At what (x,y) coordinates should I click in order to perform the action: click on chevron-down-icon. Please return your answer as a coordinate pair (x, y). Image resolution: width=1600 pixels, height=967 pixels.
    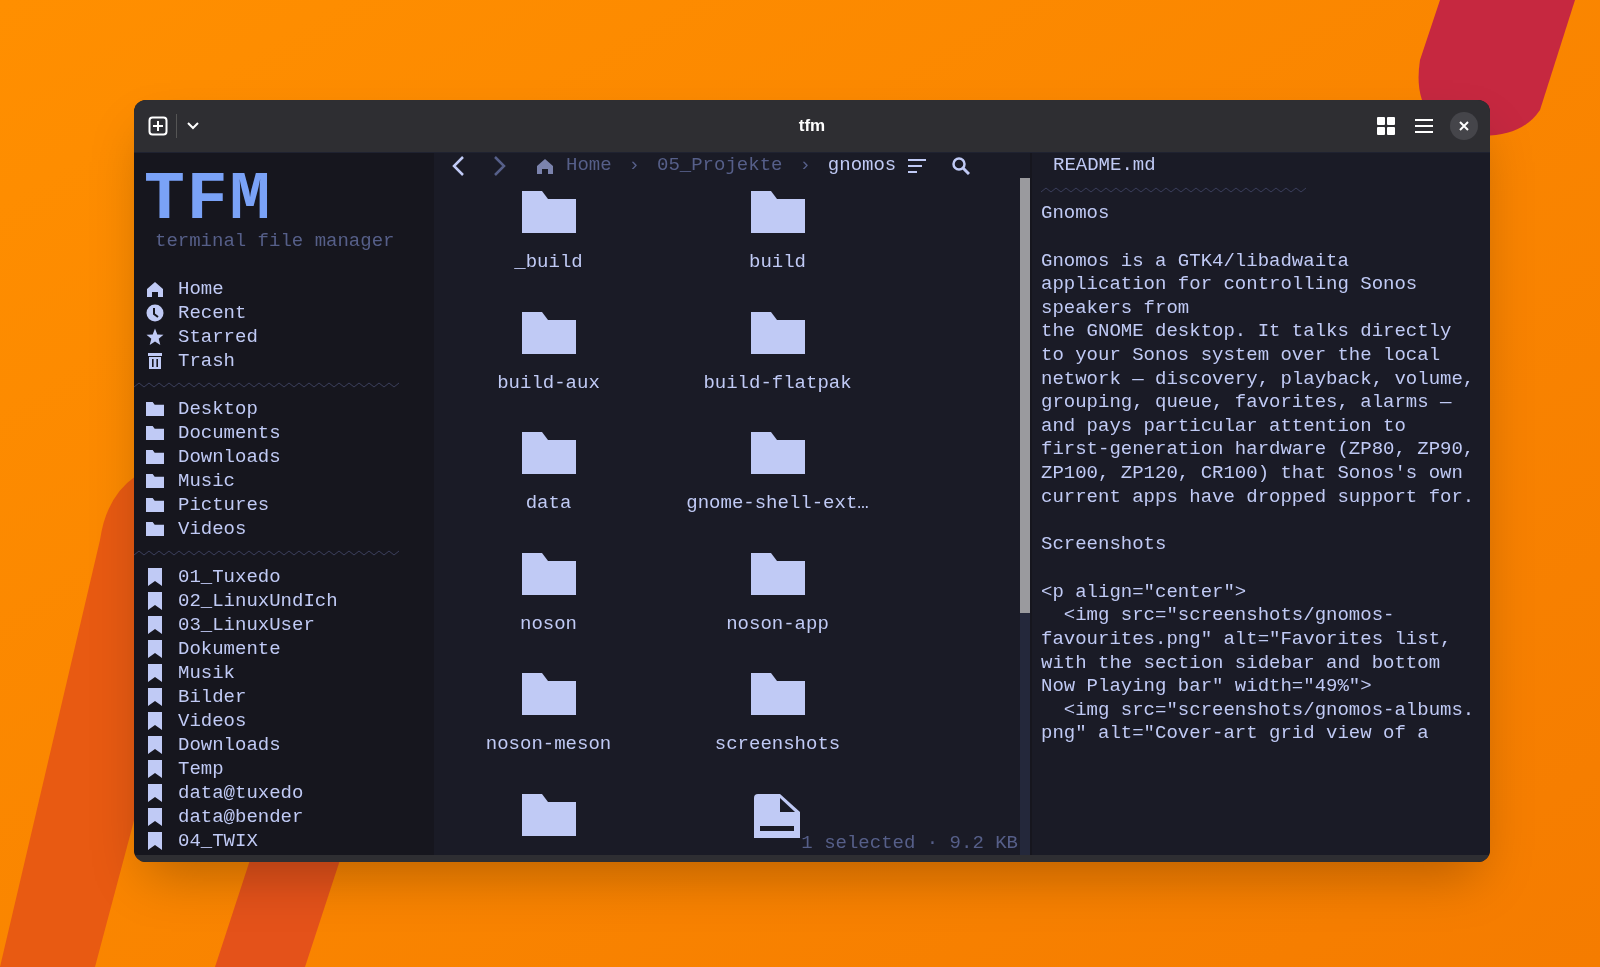
    Looking at the image, I should click on (193, 126).